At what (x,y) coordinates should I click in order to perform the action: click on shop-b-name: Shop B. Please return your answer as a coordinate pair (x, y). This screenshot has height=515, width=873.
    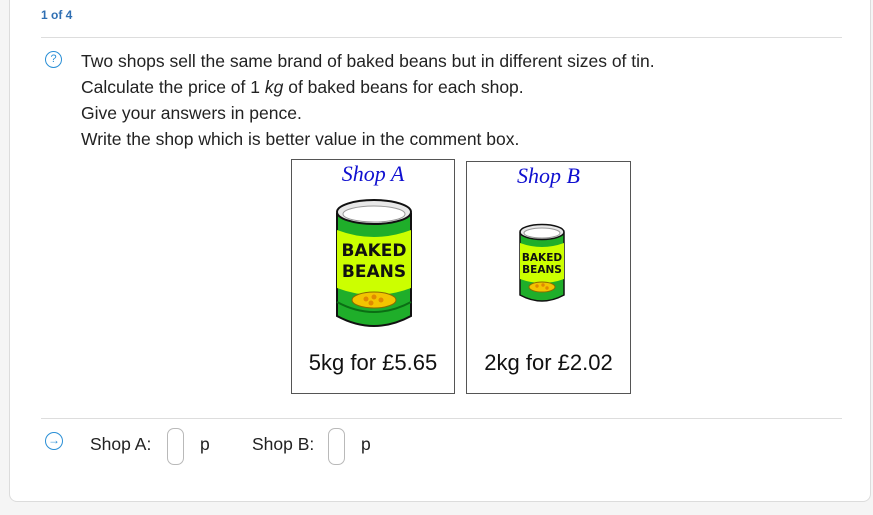
    Looking at the image, I should click on (548, 175).